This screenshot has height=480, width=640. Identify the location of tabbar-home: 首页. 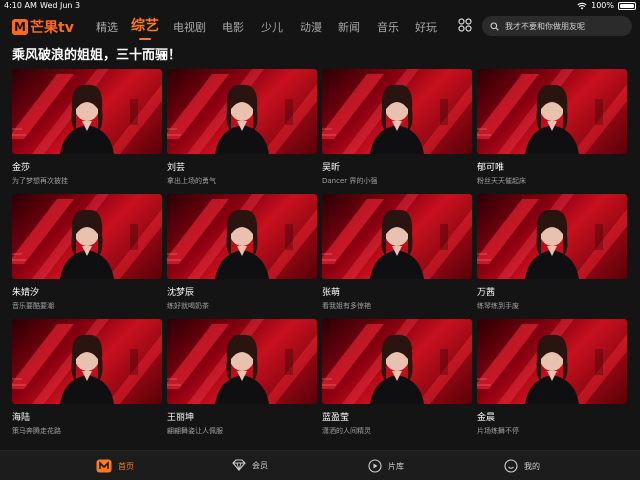
(115, 466).